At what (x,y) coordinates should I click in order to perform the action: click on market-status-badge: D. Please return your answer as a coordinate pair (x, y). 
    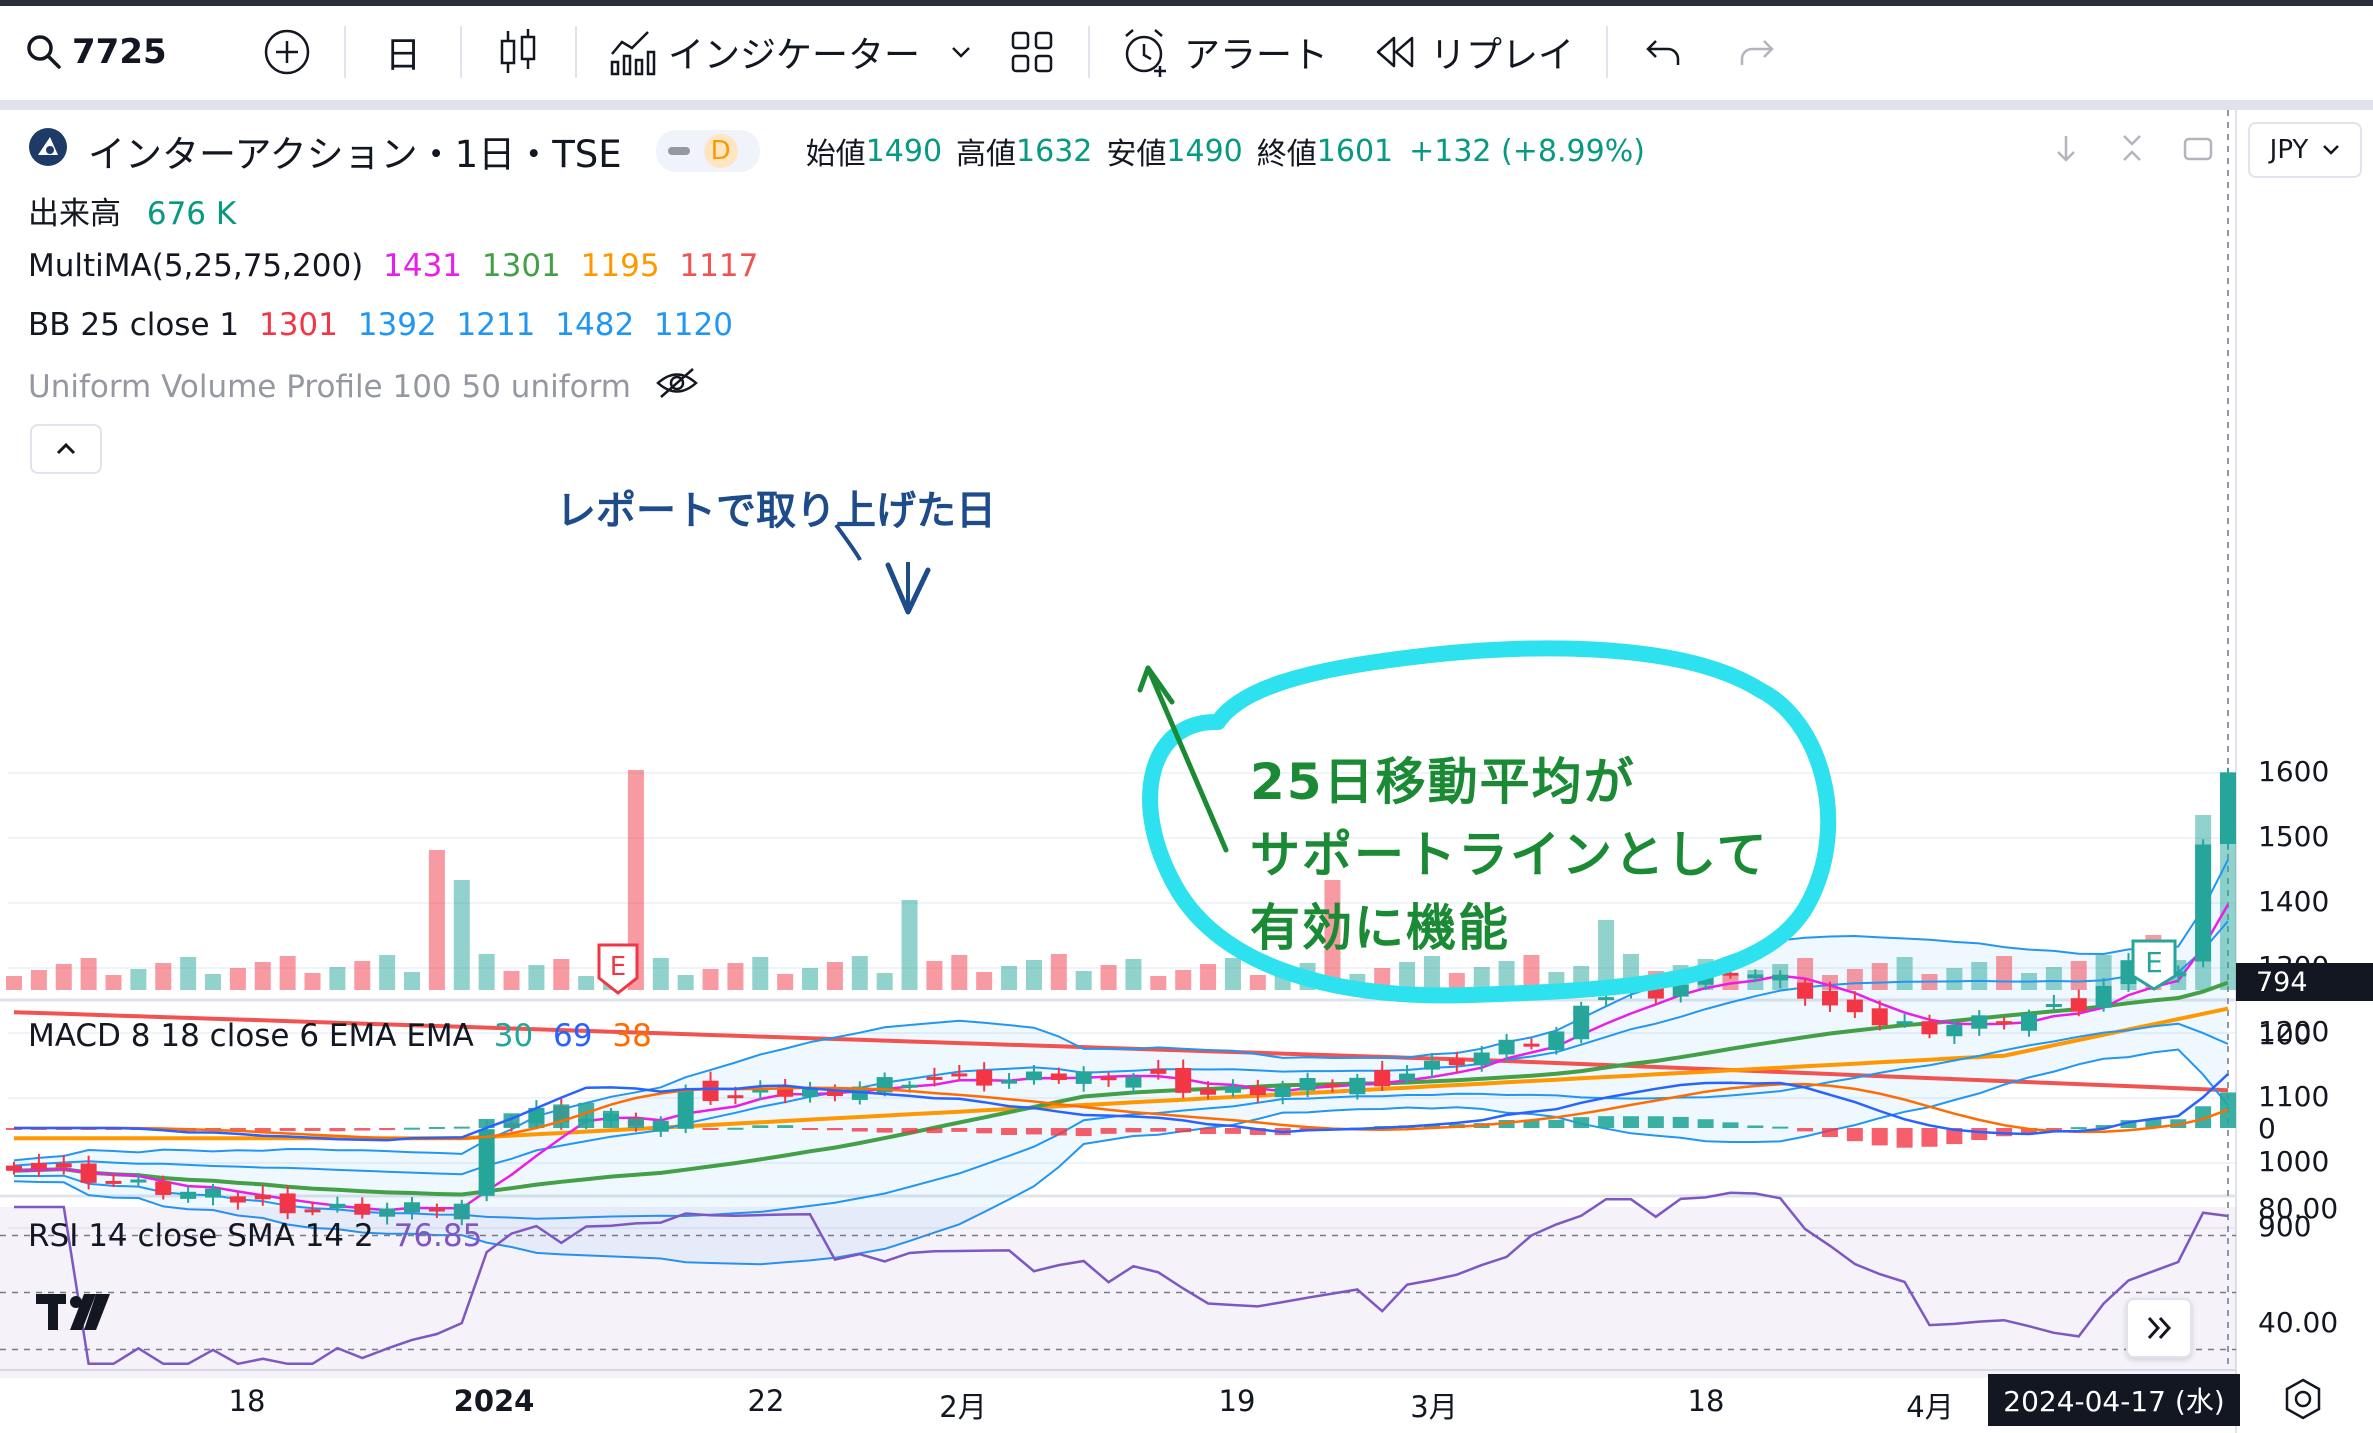
    Looking at the image, I should click on (707, 151).